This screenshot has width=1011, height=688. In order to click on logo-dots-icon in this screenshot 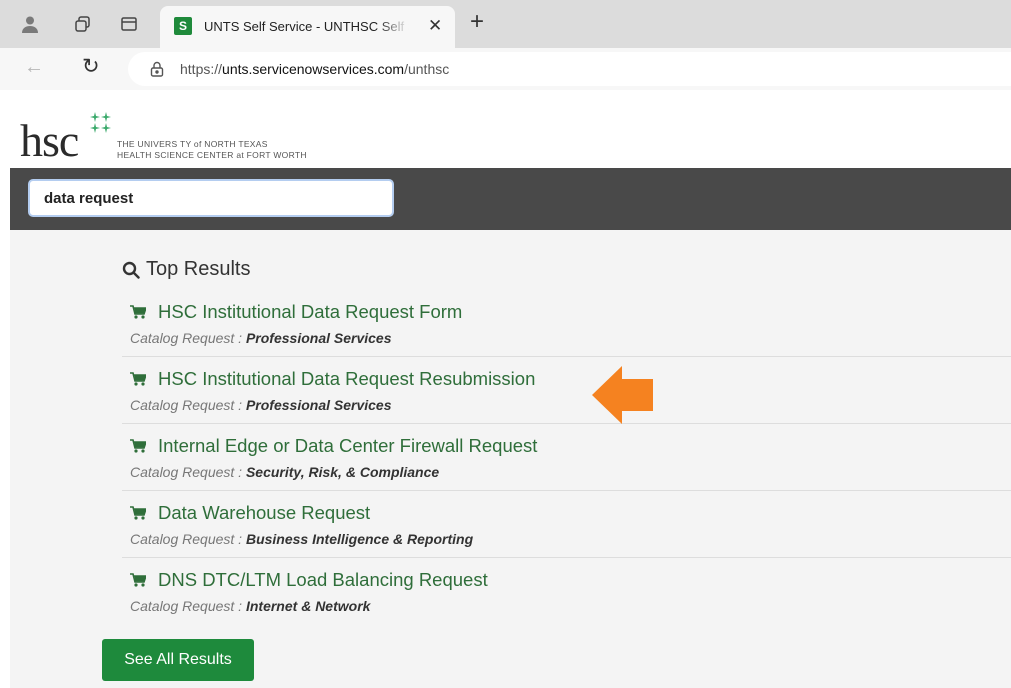, I will do `click(100, 122)`.